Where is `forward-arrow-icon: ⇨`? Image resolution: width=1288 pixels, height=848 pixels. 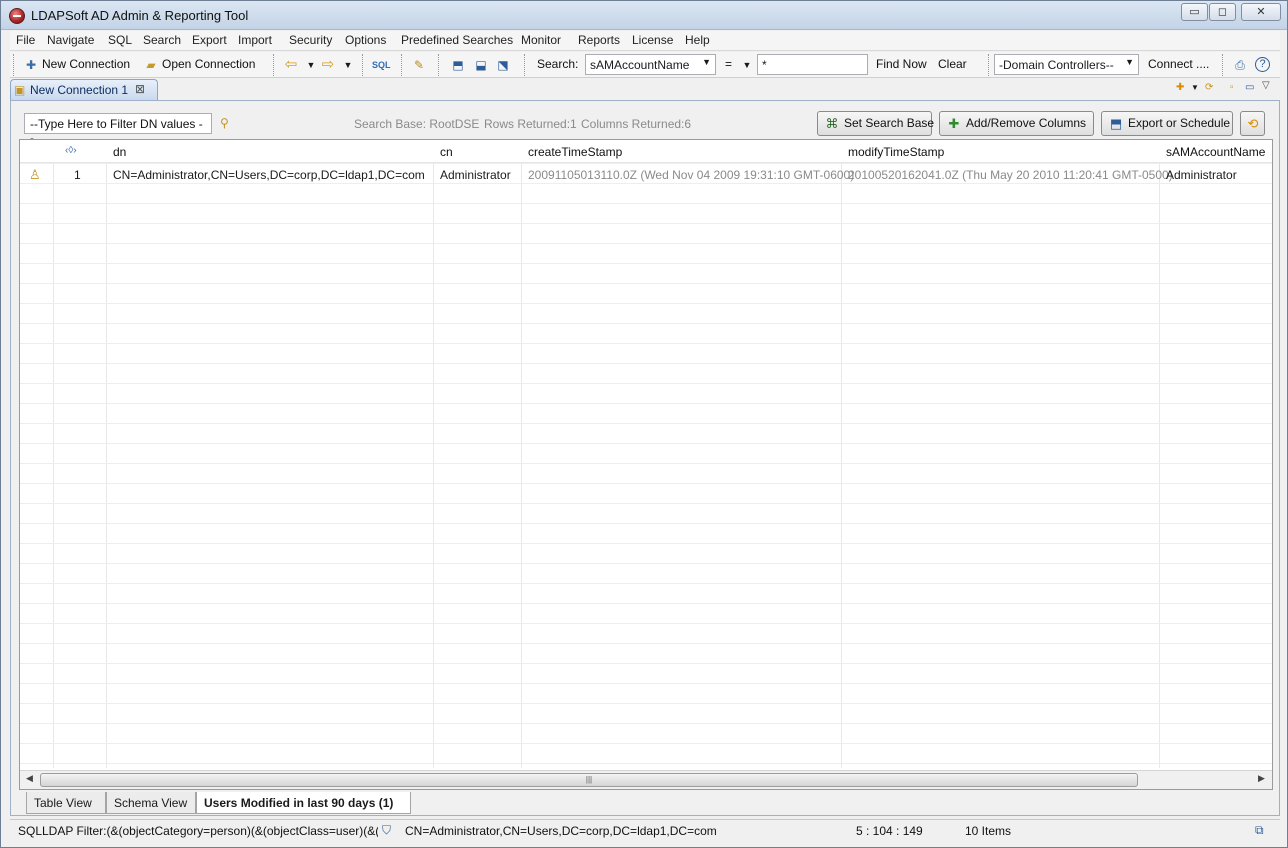
forward-arrow-icon: ⇨ is located at coordinates (328, 65).